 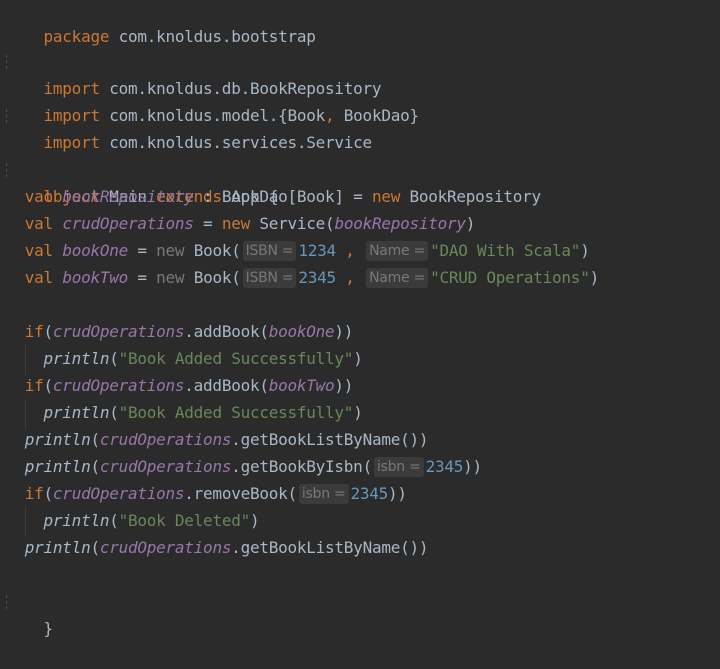 I want to click on import-path: com.knoldus.services.Service, so click(x=235, y=142).